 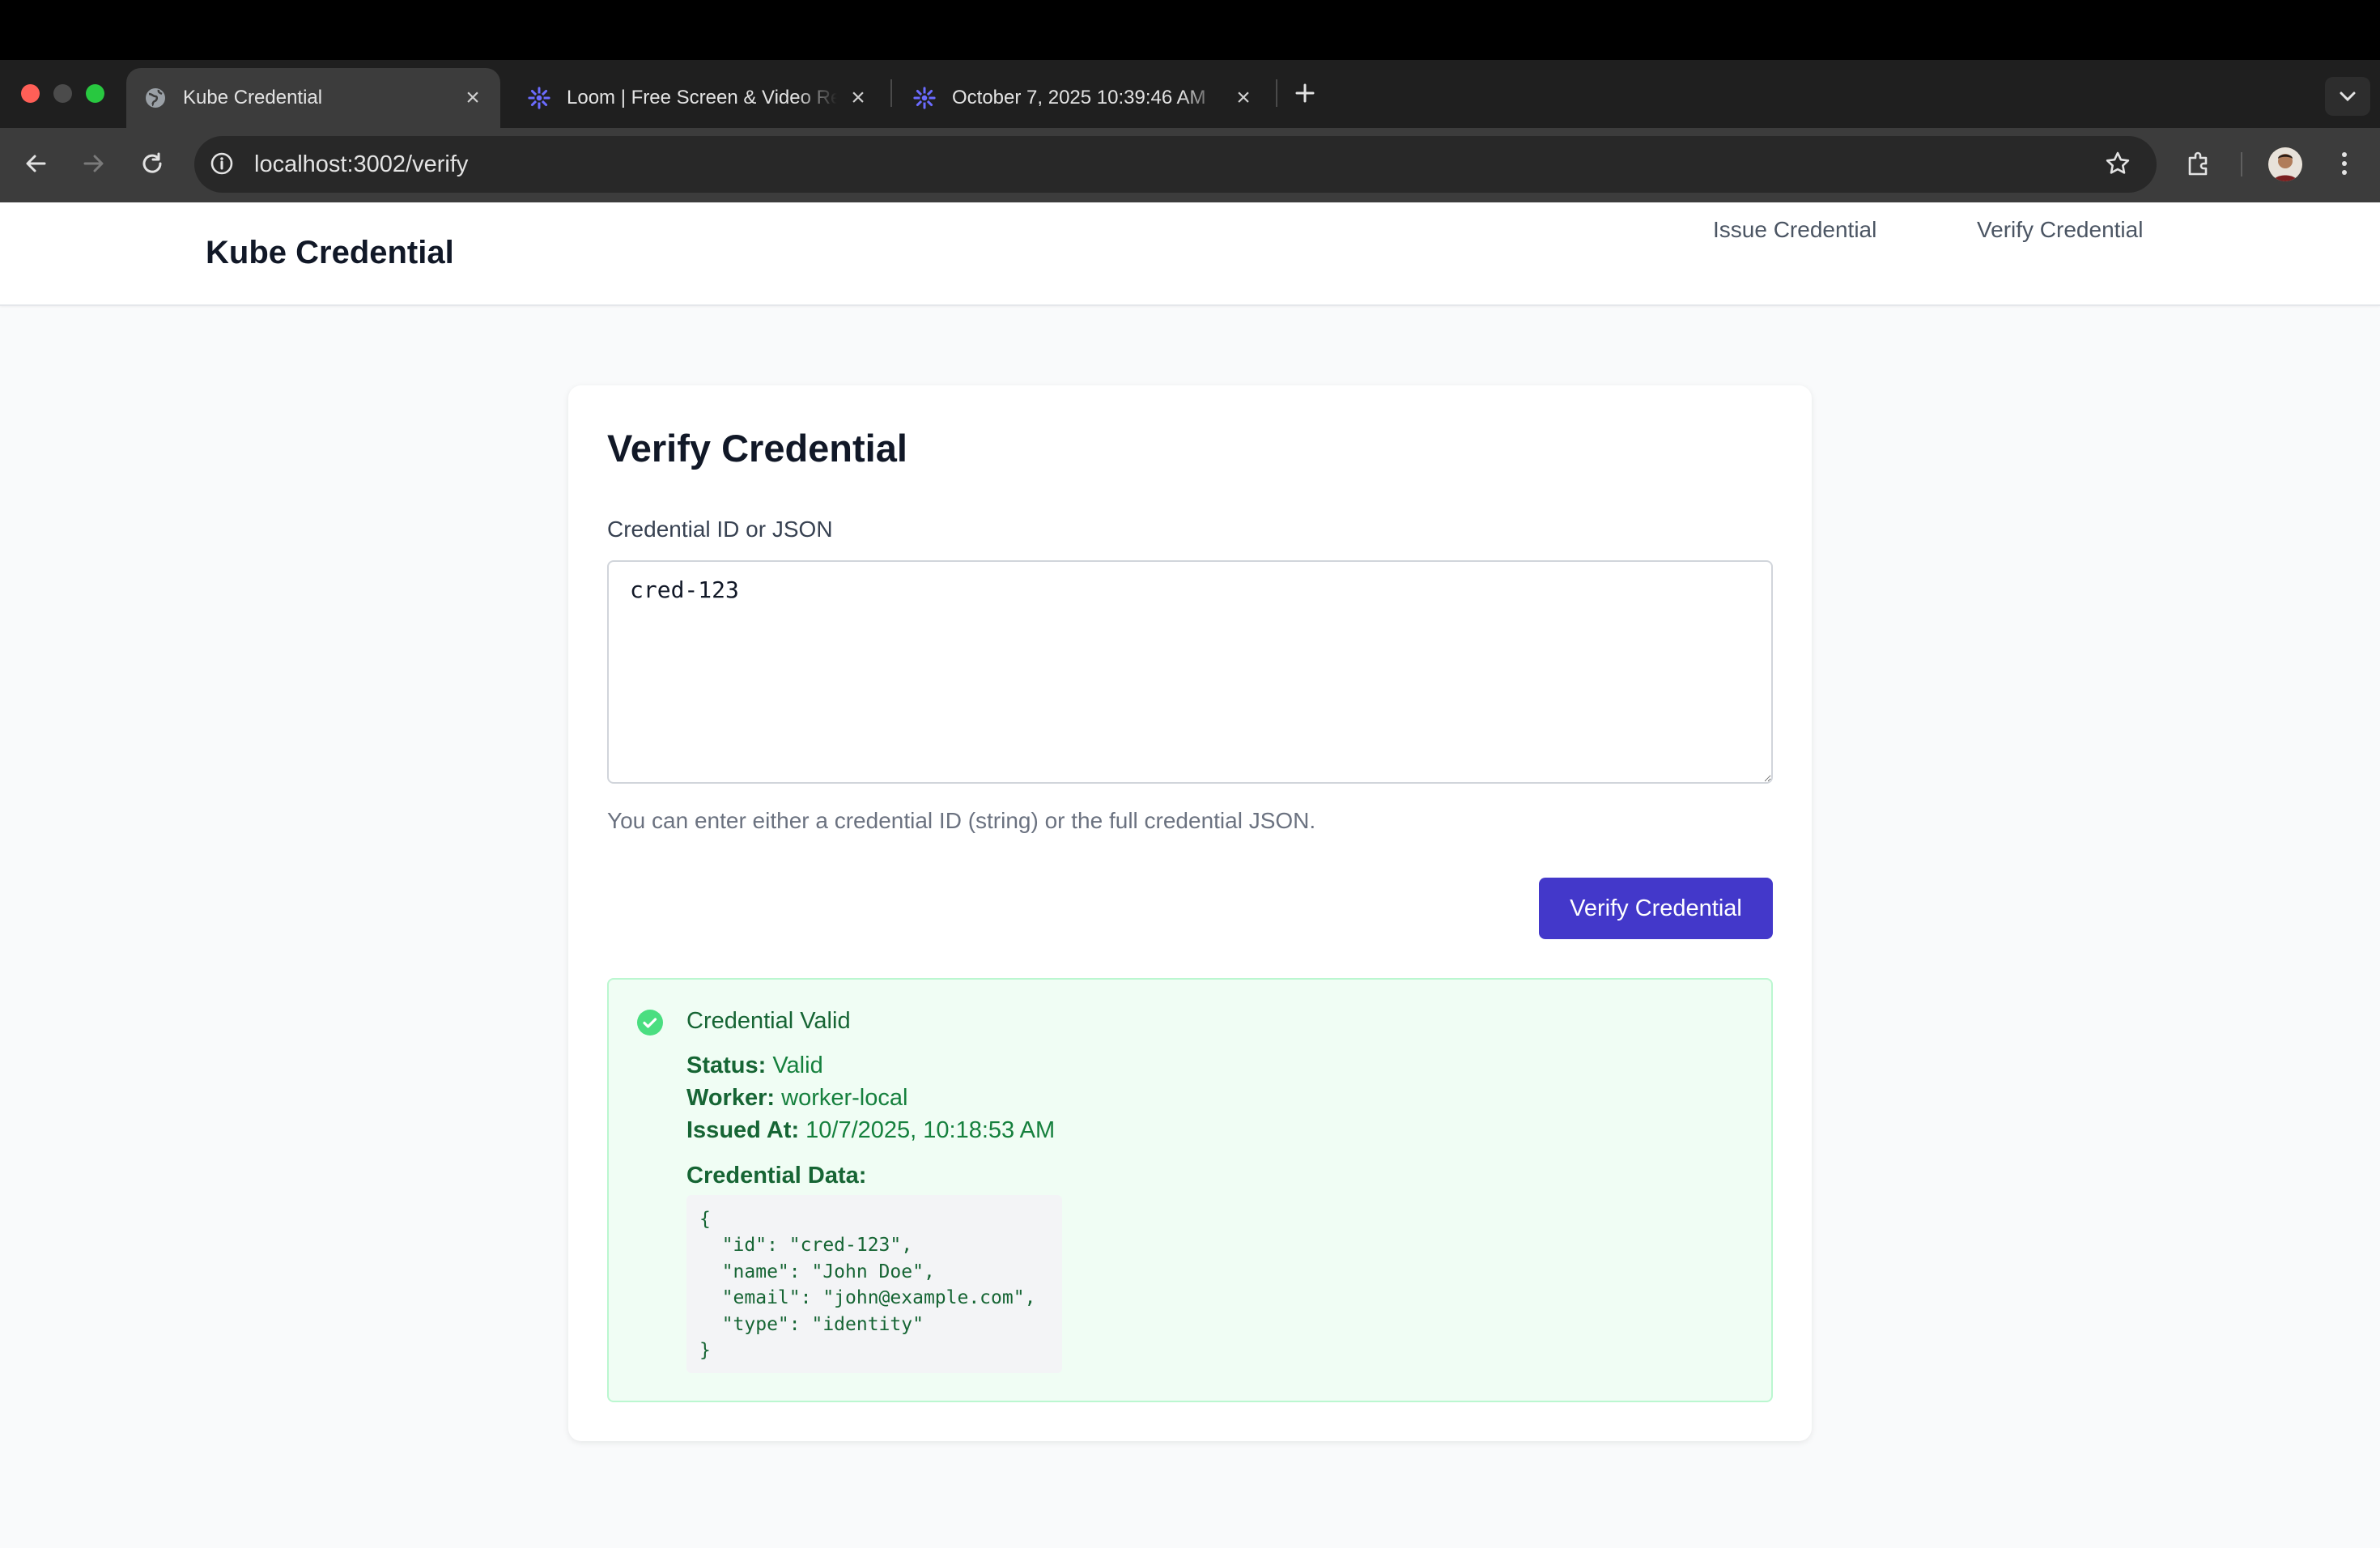 What do you see at coordinates (731, 1098) in the screenshot?
I see `worker-label: Worker:` at bounding box center [731, 1098].